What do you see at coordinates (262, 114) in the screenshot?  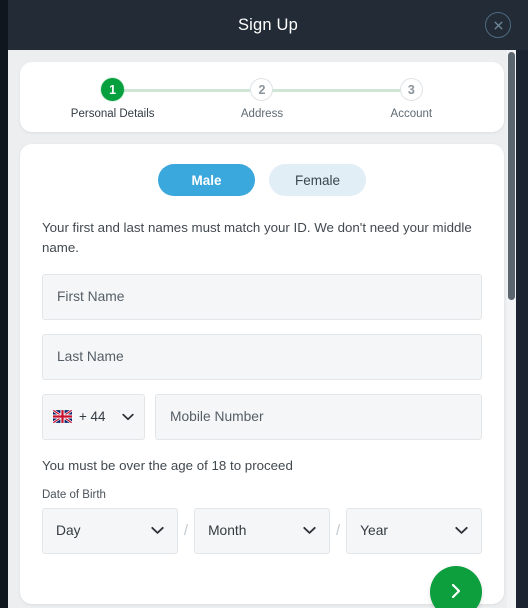 I see `step-label: Address` at bounding box center [262, 114].